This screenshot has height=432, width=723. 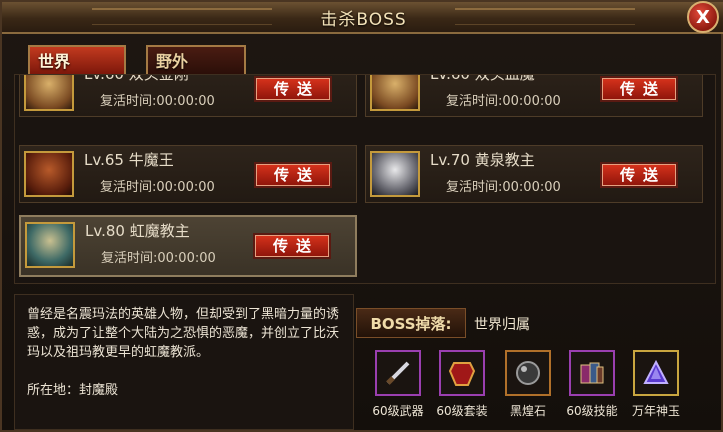 What do you see at coordinates (482, 78) in the screenshot?
I see `boss-name: Lv.60 双头血魔` at bounding box center [482, 78].